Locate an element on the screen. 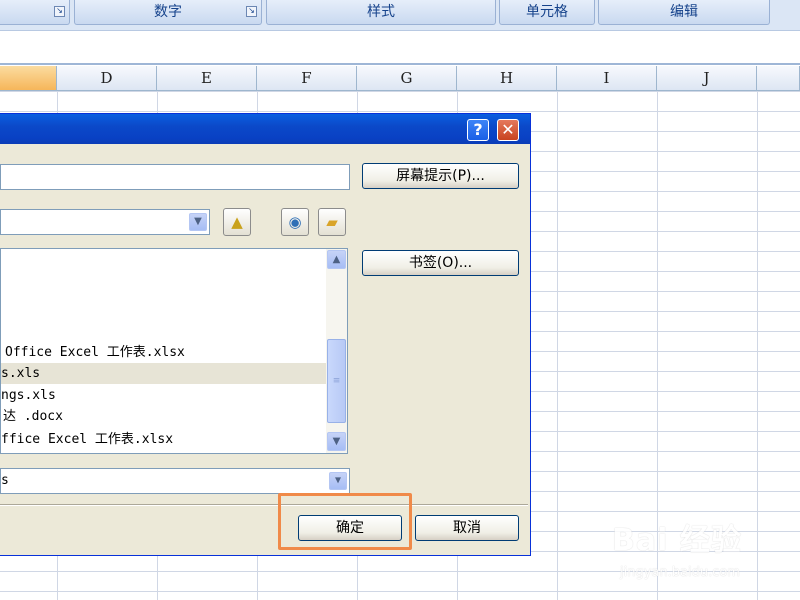 The width and height of the screenshot is (800, 600). display-text-input is located at coordinates (175, 177).